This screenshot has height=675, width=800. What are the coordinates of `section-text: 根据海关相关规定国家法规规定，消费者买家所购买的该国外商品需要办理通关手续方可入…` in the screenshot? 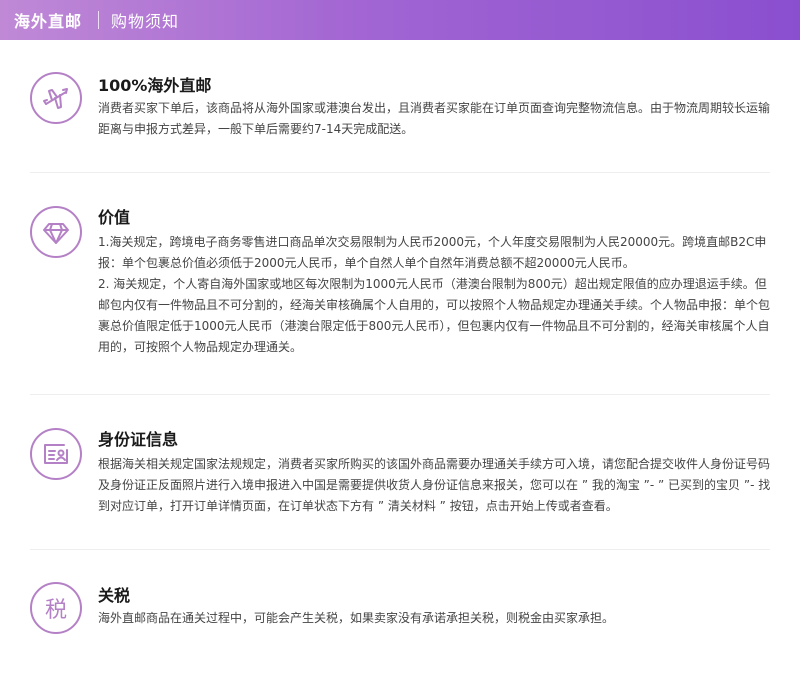 It's located at (438, 485).